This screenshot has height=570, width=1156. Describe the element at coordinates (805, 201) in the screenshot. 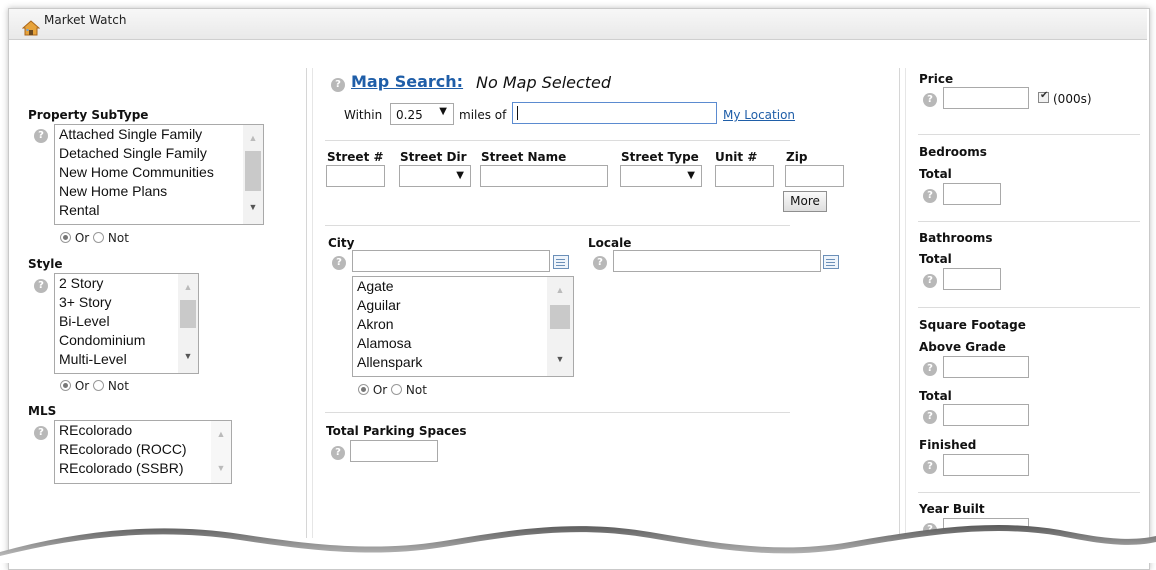

I see `more-button: More` at that location.